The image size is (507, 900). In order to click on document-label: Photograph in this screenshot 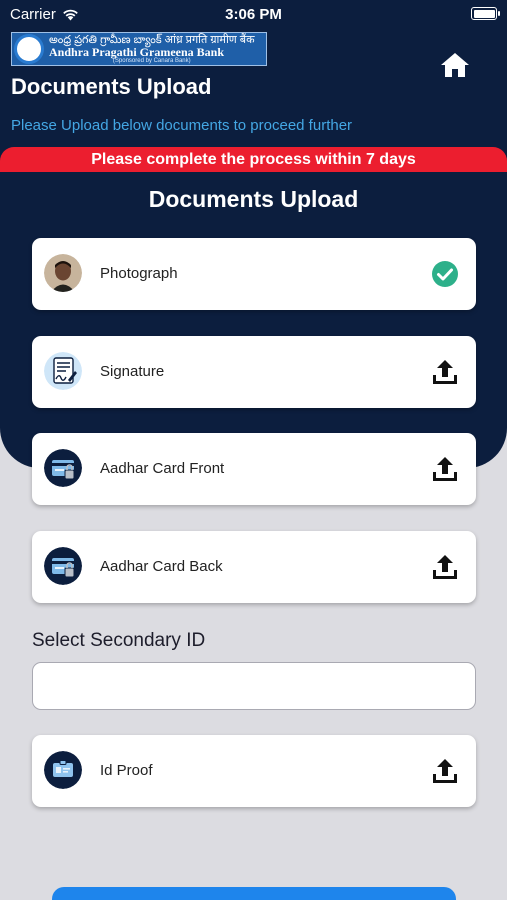, I will do `click(139, 273)`.